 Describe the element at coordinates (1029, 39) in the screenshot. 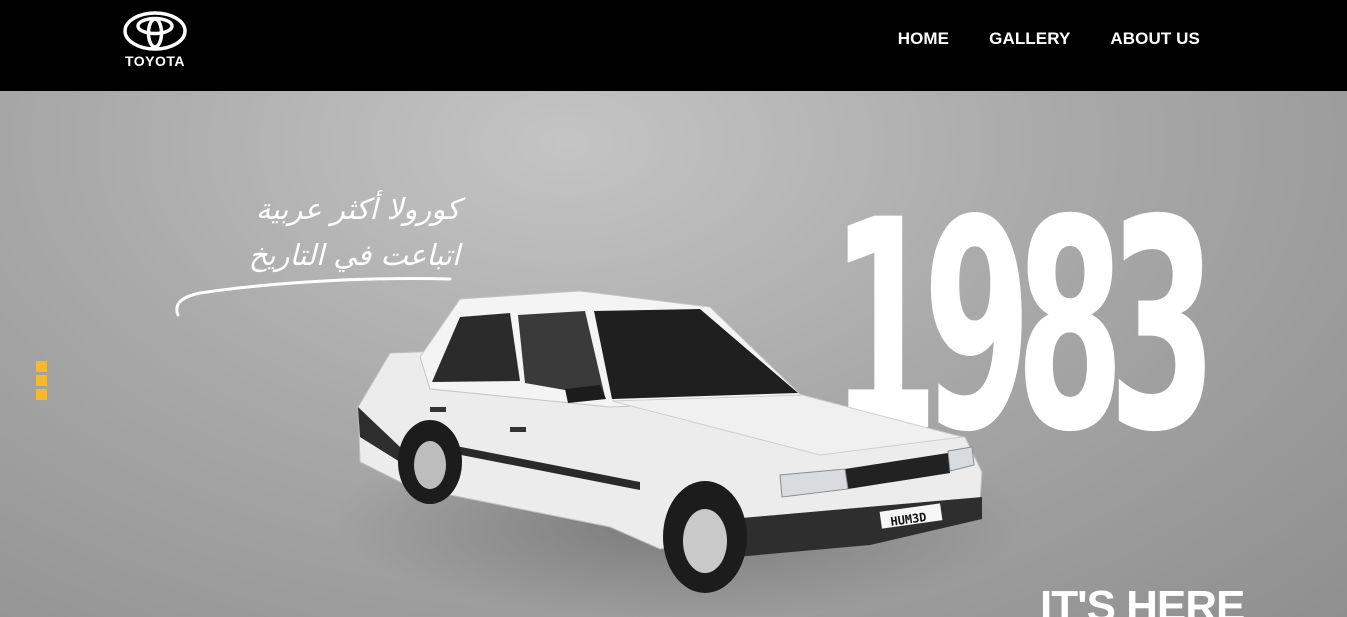

I see `nav-gallery-link: GALLERY` at that location.